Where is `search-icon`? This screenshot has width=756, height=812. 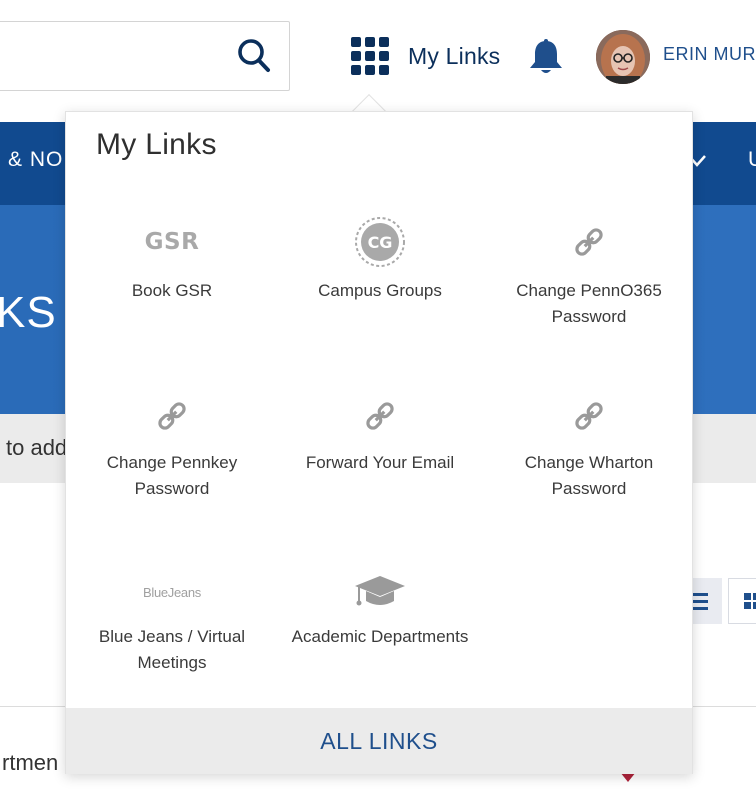
search-icon is located at coordinates (254, 55).